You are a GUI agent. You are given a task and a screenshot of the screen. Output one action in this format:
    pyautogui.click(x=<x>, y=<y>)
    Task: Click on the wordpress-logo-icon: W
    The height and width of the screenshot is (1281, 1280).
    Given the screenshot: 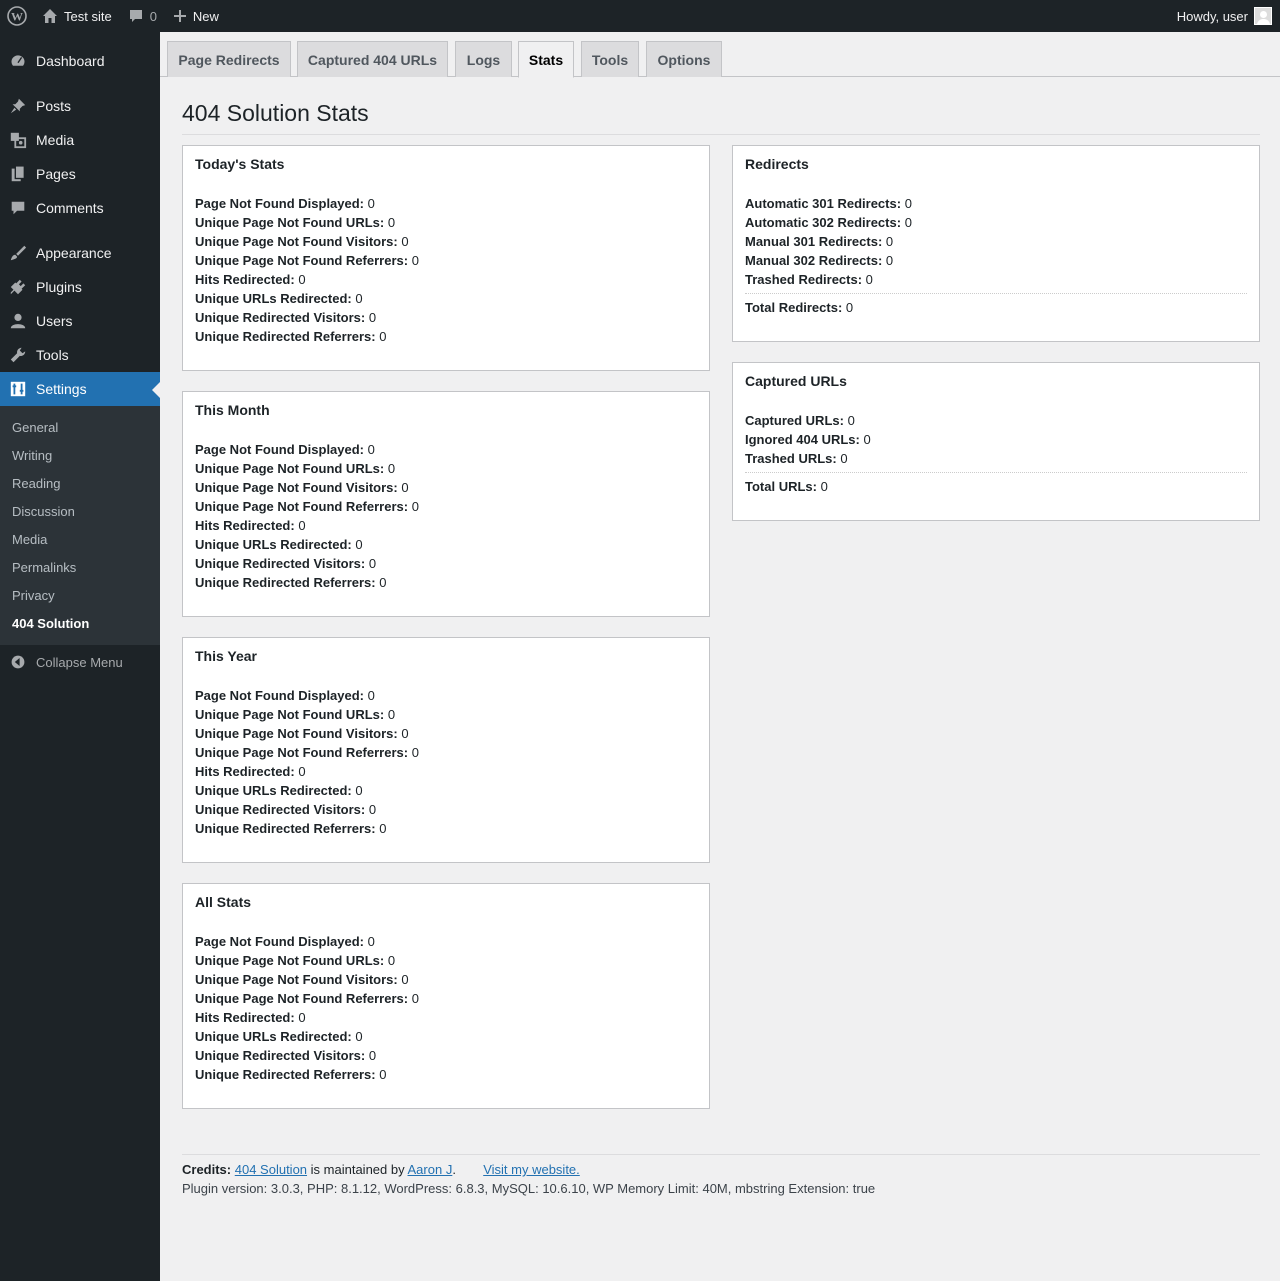 What is the action you would take?
    pyautogui.click(x=17, y=16)
    